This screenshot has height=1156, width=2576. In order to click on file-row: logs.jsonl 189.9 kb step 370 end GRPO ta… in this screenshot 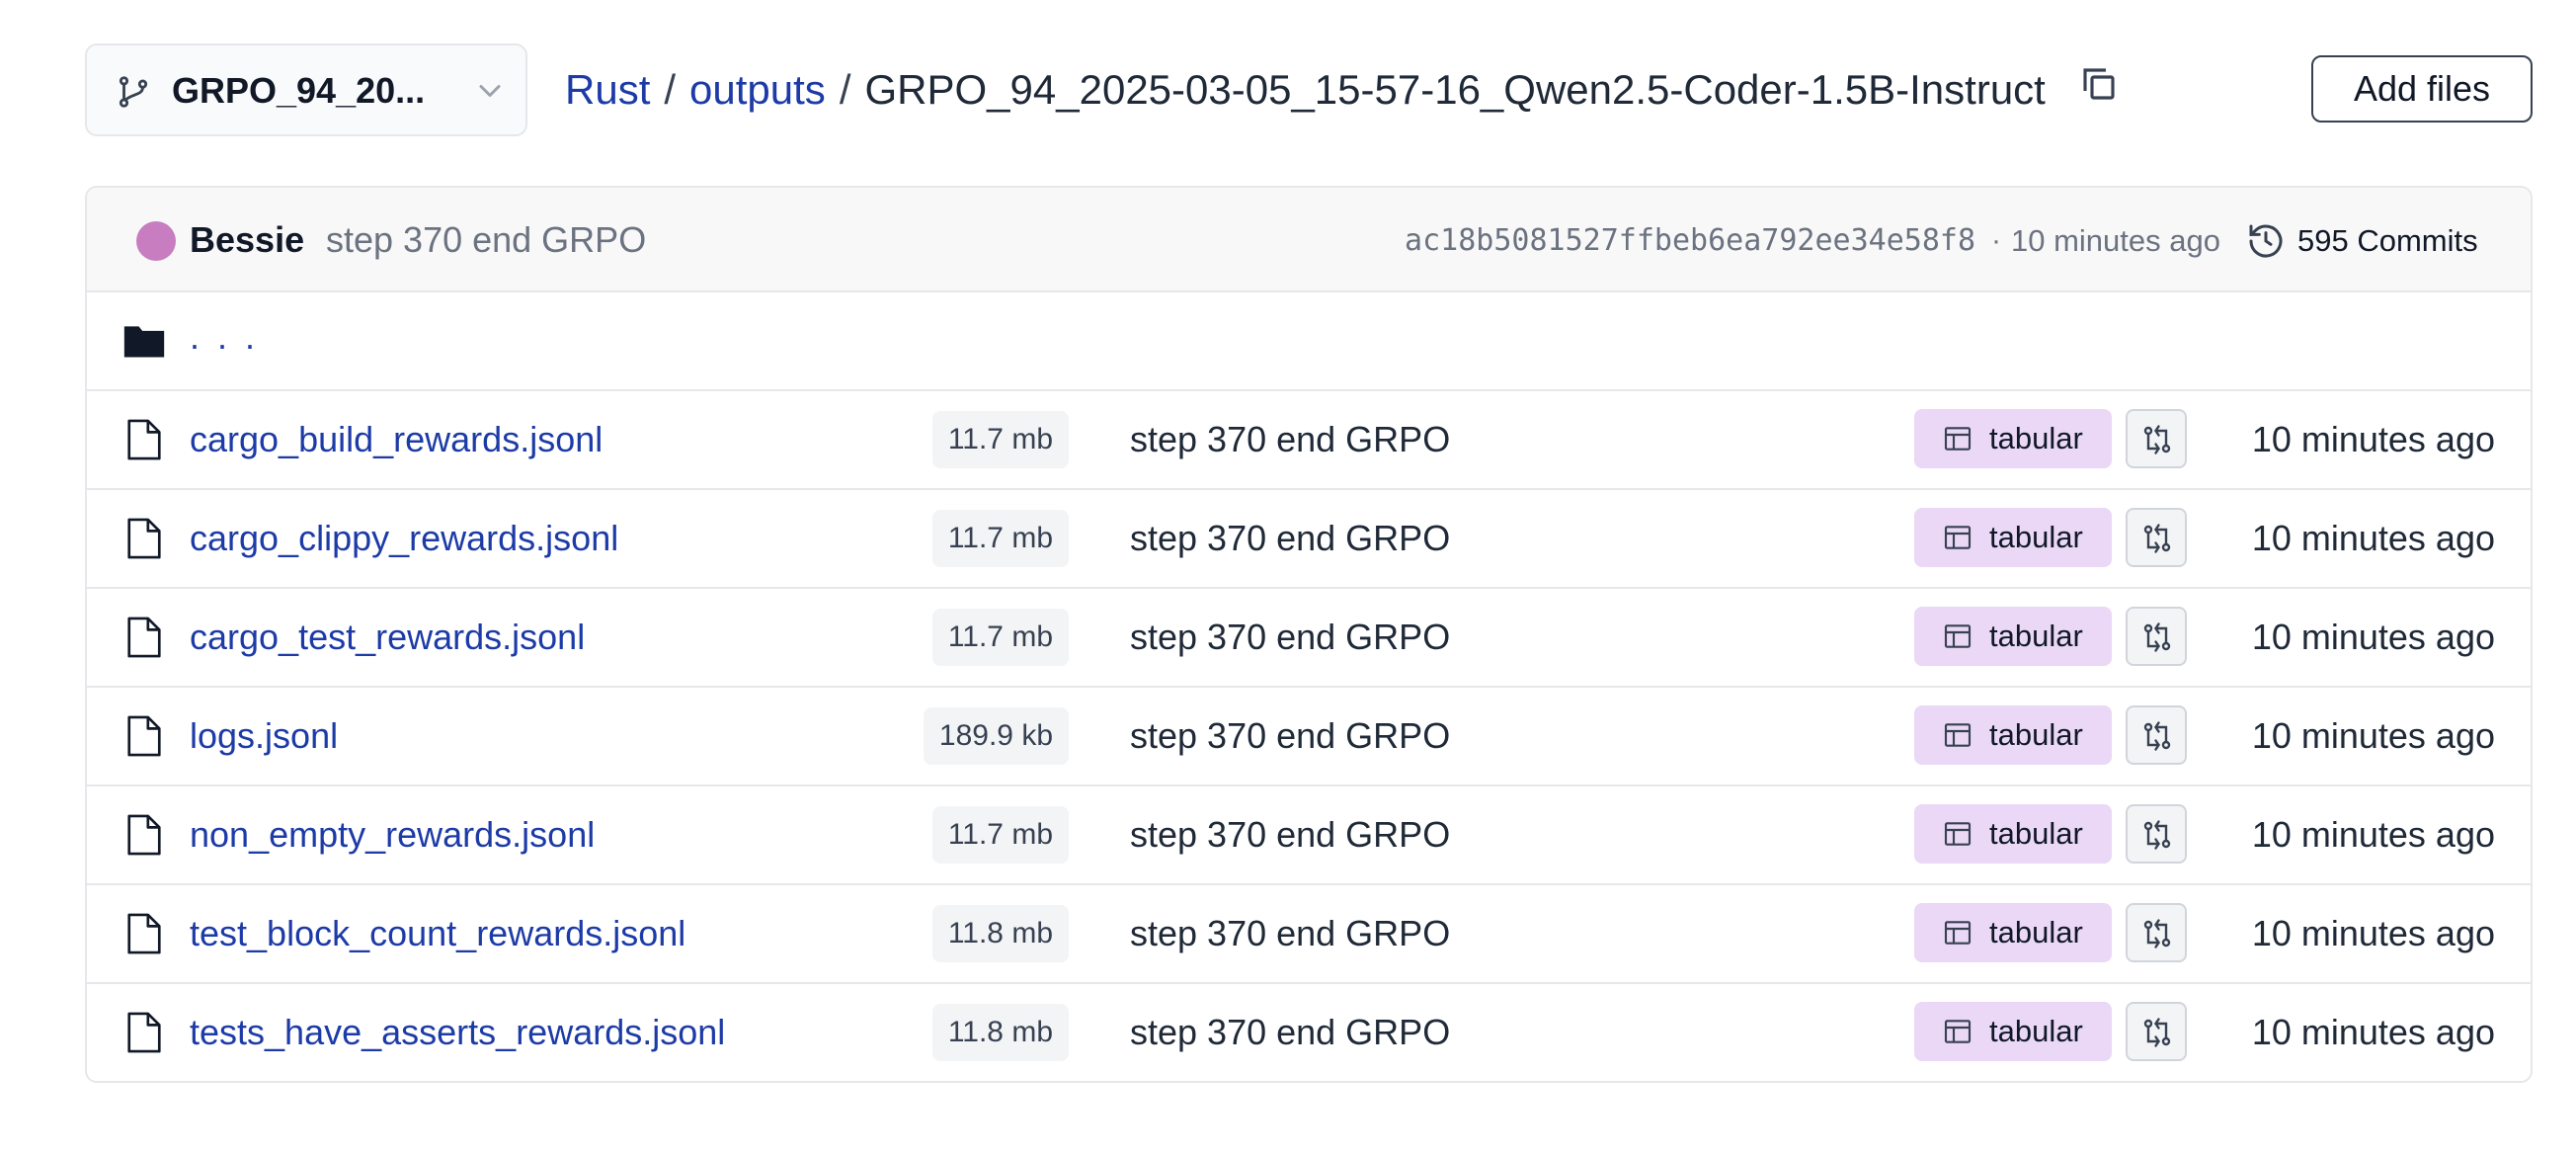, I will do `click(1309, 737)`.